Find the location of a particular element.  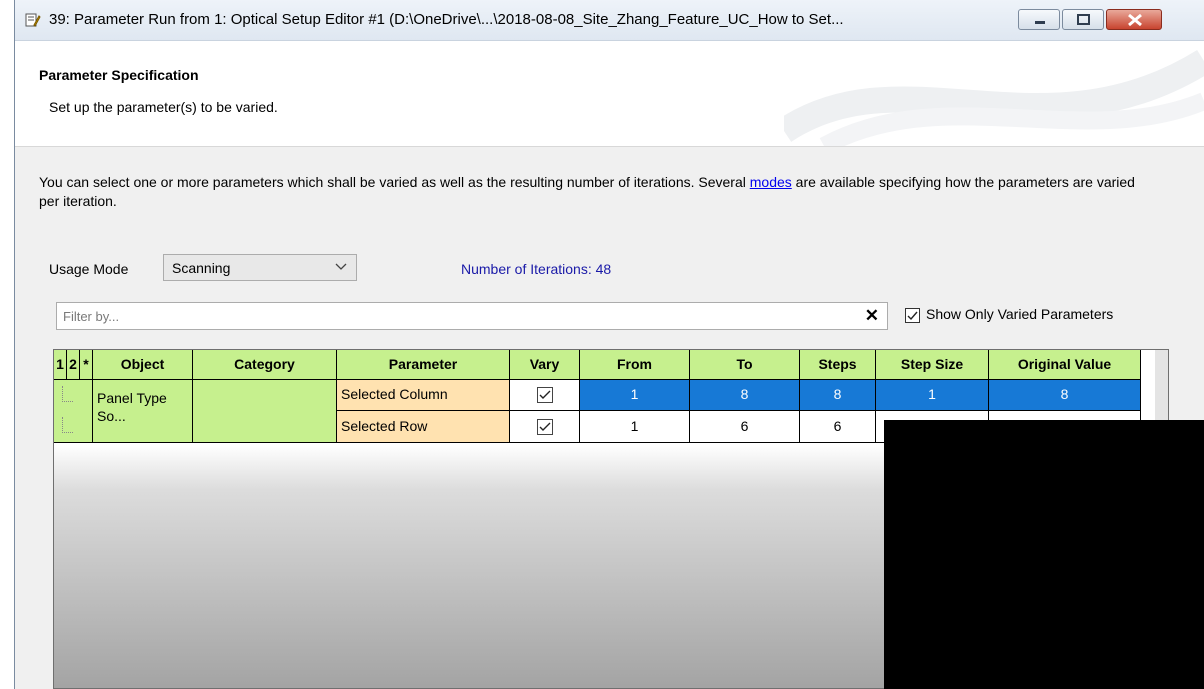

iterations-count: Number of Iterations: 48 is located at coordinates (536, 269).